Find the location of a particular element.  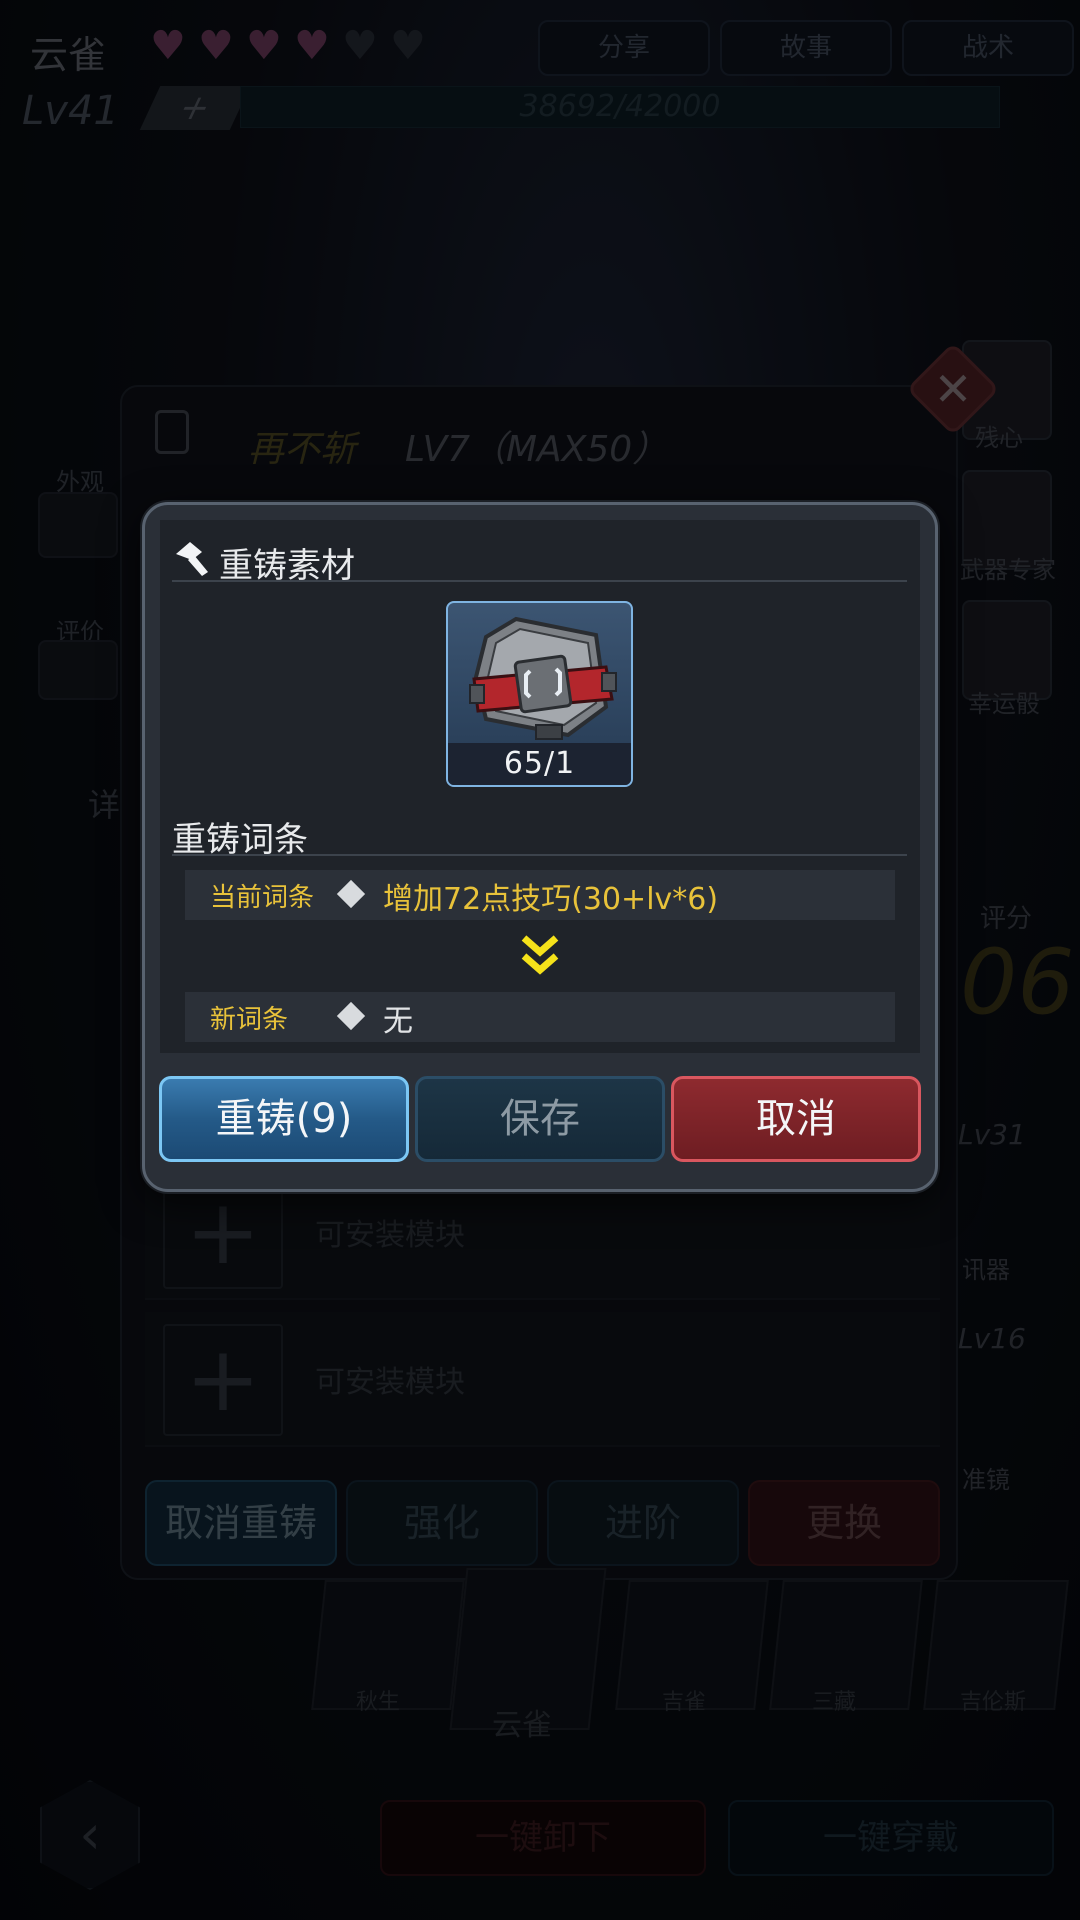

reforge-button: 重铸(9) is located at coordinates (284, 1119).